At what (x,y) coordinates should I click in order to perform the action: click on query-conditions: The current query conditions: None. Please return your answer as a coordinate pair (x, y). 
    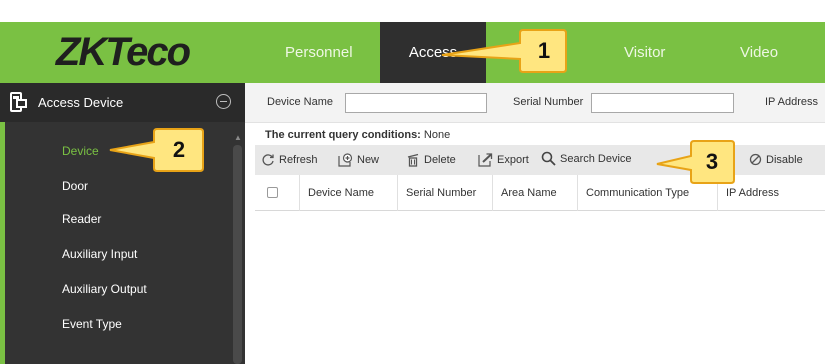
    Looking at the image, I should click on (357, 135).